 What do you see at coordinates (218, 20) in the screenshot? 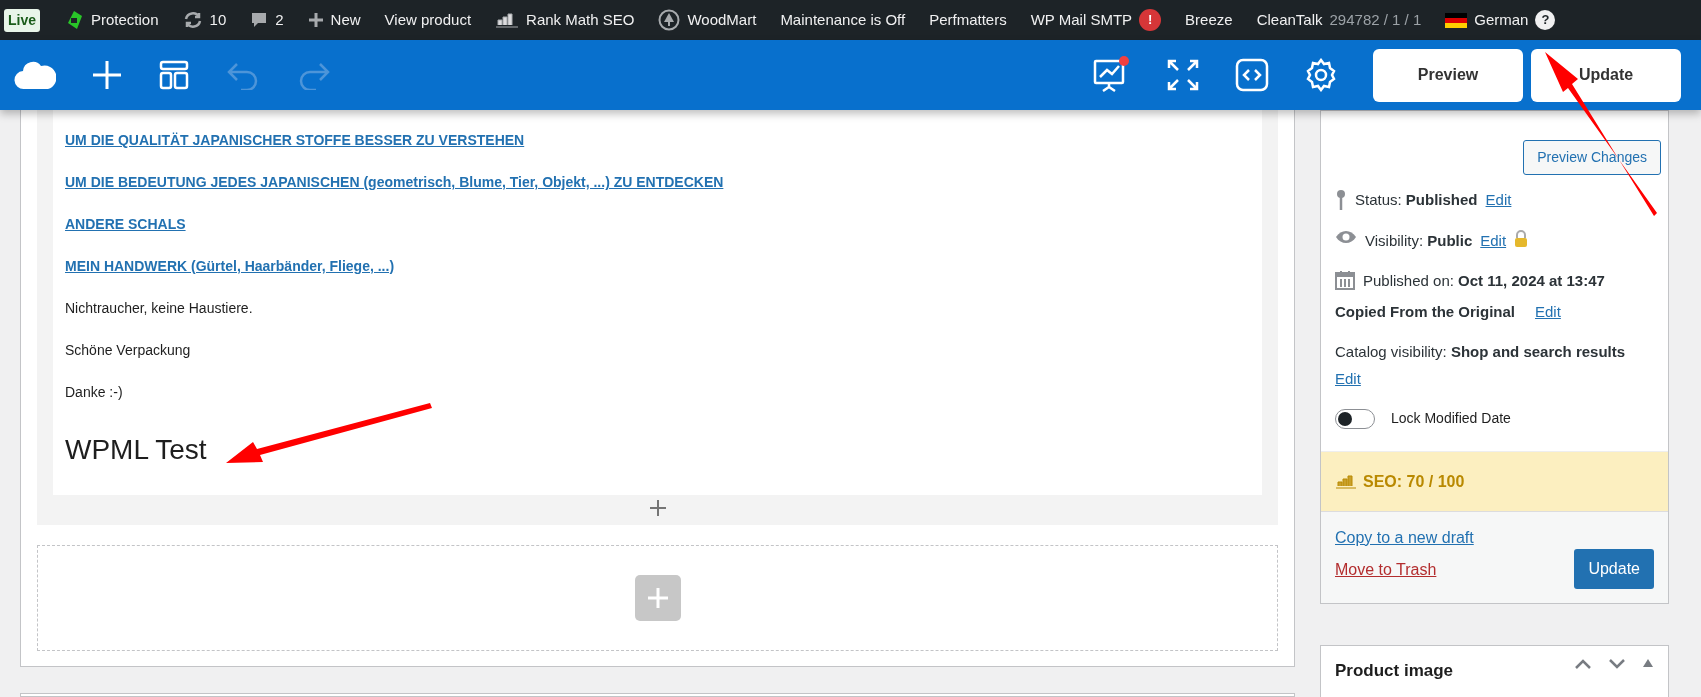
I see `menu-item: 10` at bounding box center [218, 20].